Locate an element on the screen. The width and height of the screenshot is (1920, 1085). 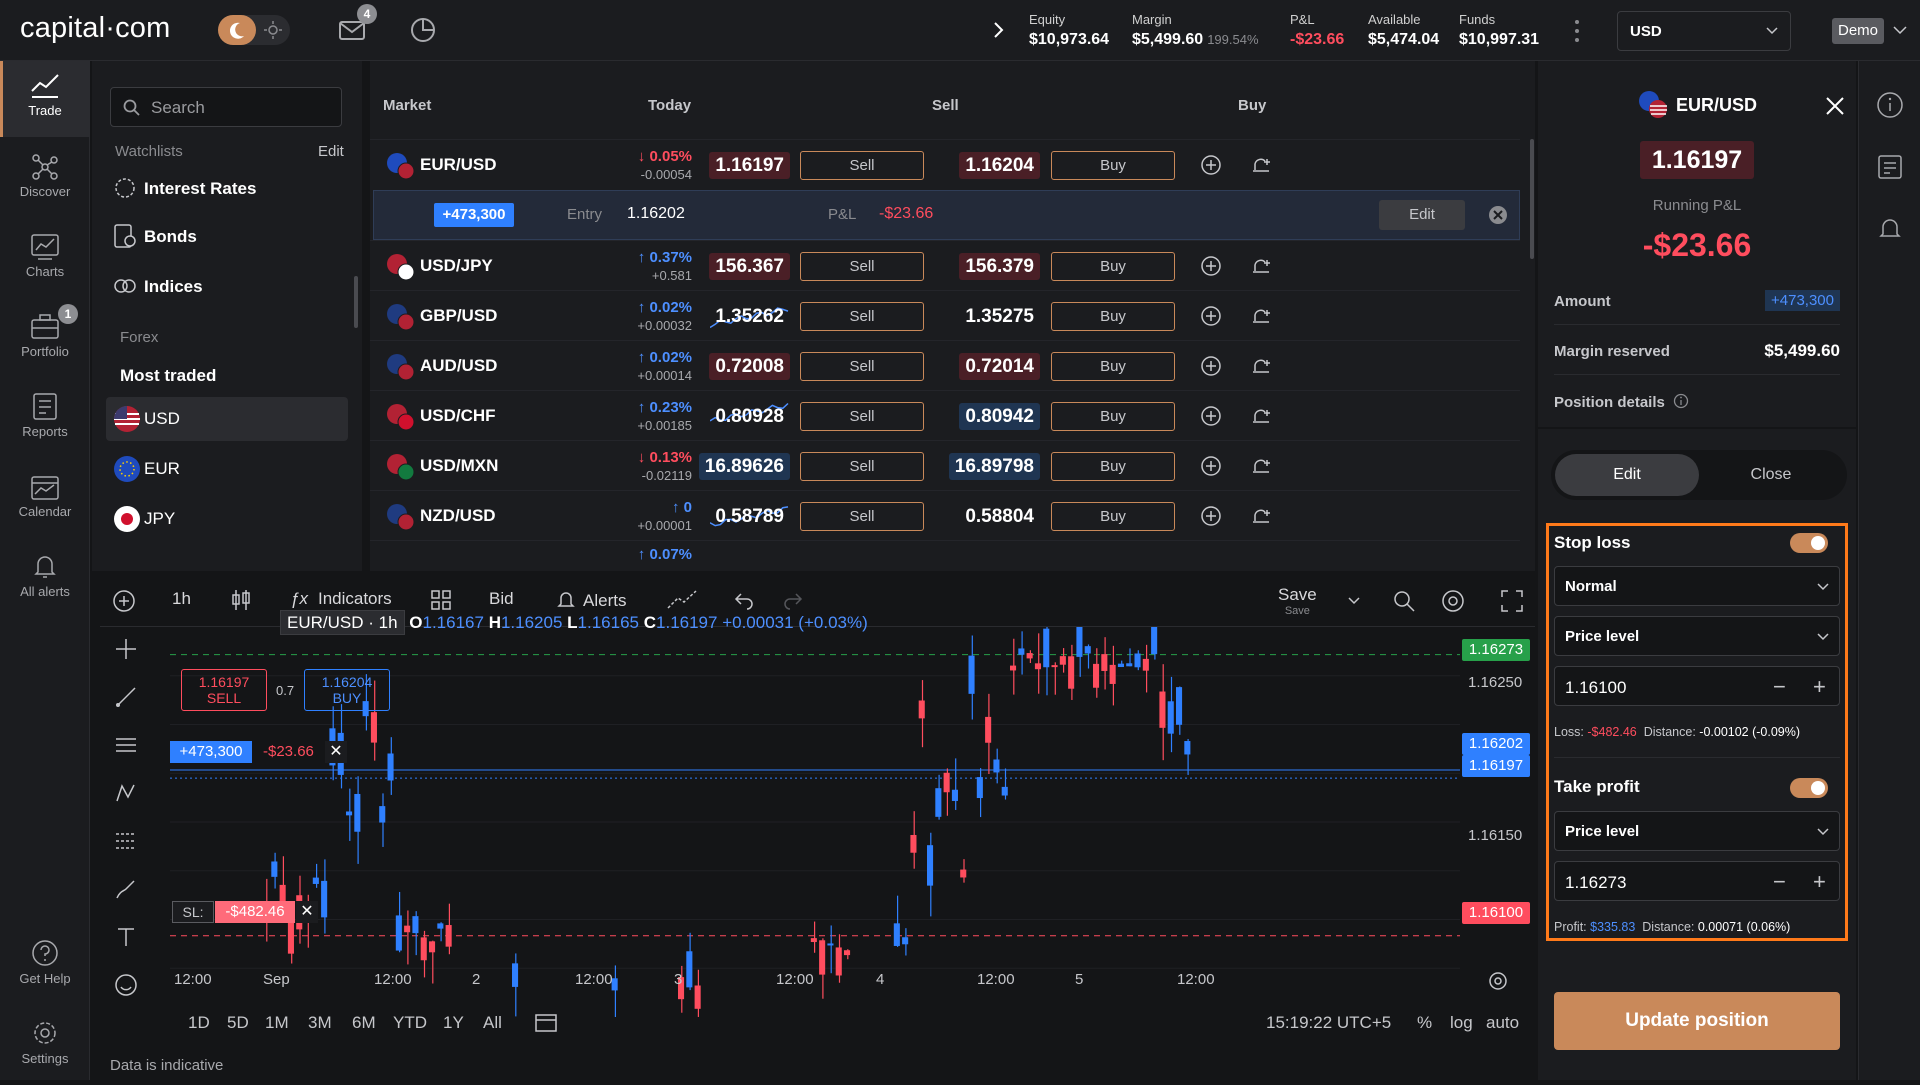
watchlist-indices: Indices is located at coordinates (227, 287).